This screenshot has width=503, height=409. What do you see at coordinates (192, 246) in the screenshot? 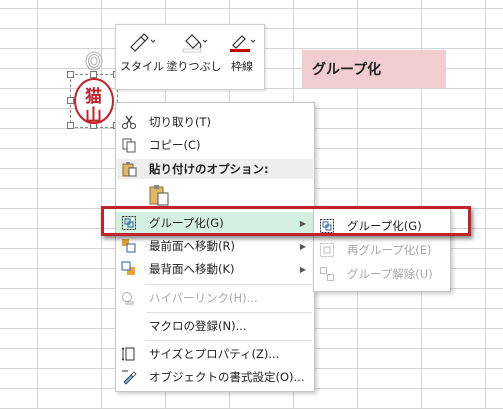
I see `menu-bring-front-label: 最前面へ移動(R)` at bounding box center [192, 246].